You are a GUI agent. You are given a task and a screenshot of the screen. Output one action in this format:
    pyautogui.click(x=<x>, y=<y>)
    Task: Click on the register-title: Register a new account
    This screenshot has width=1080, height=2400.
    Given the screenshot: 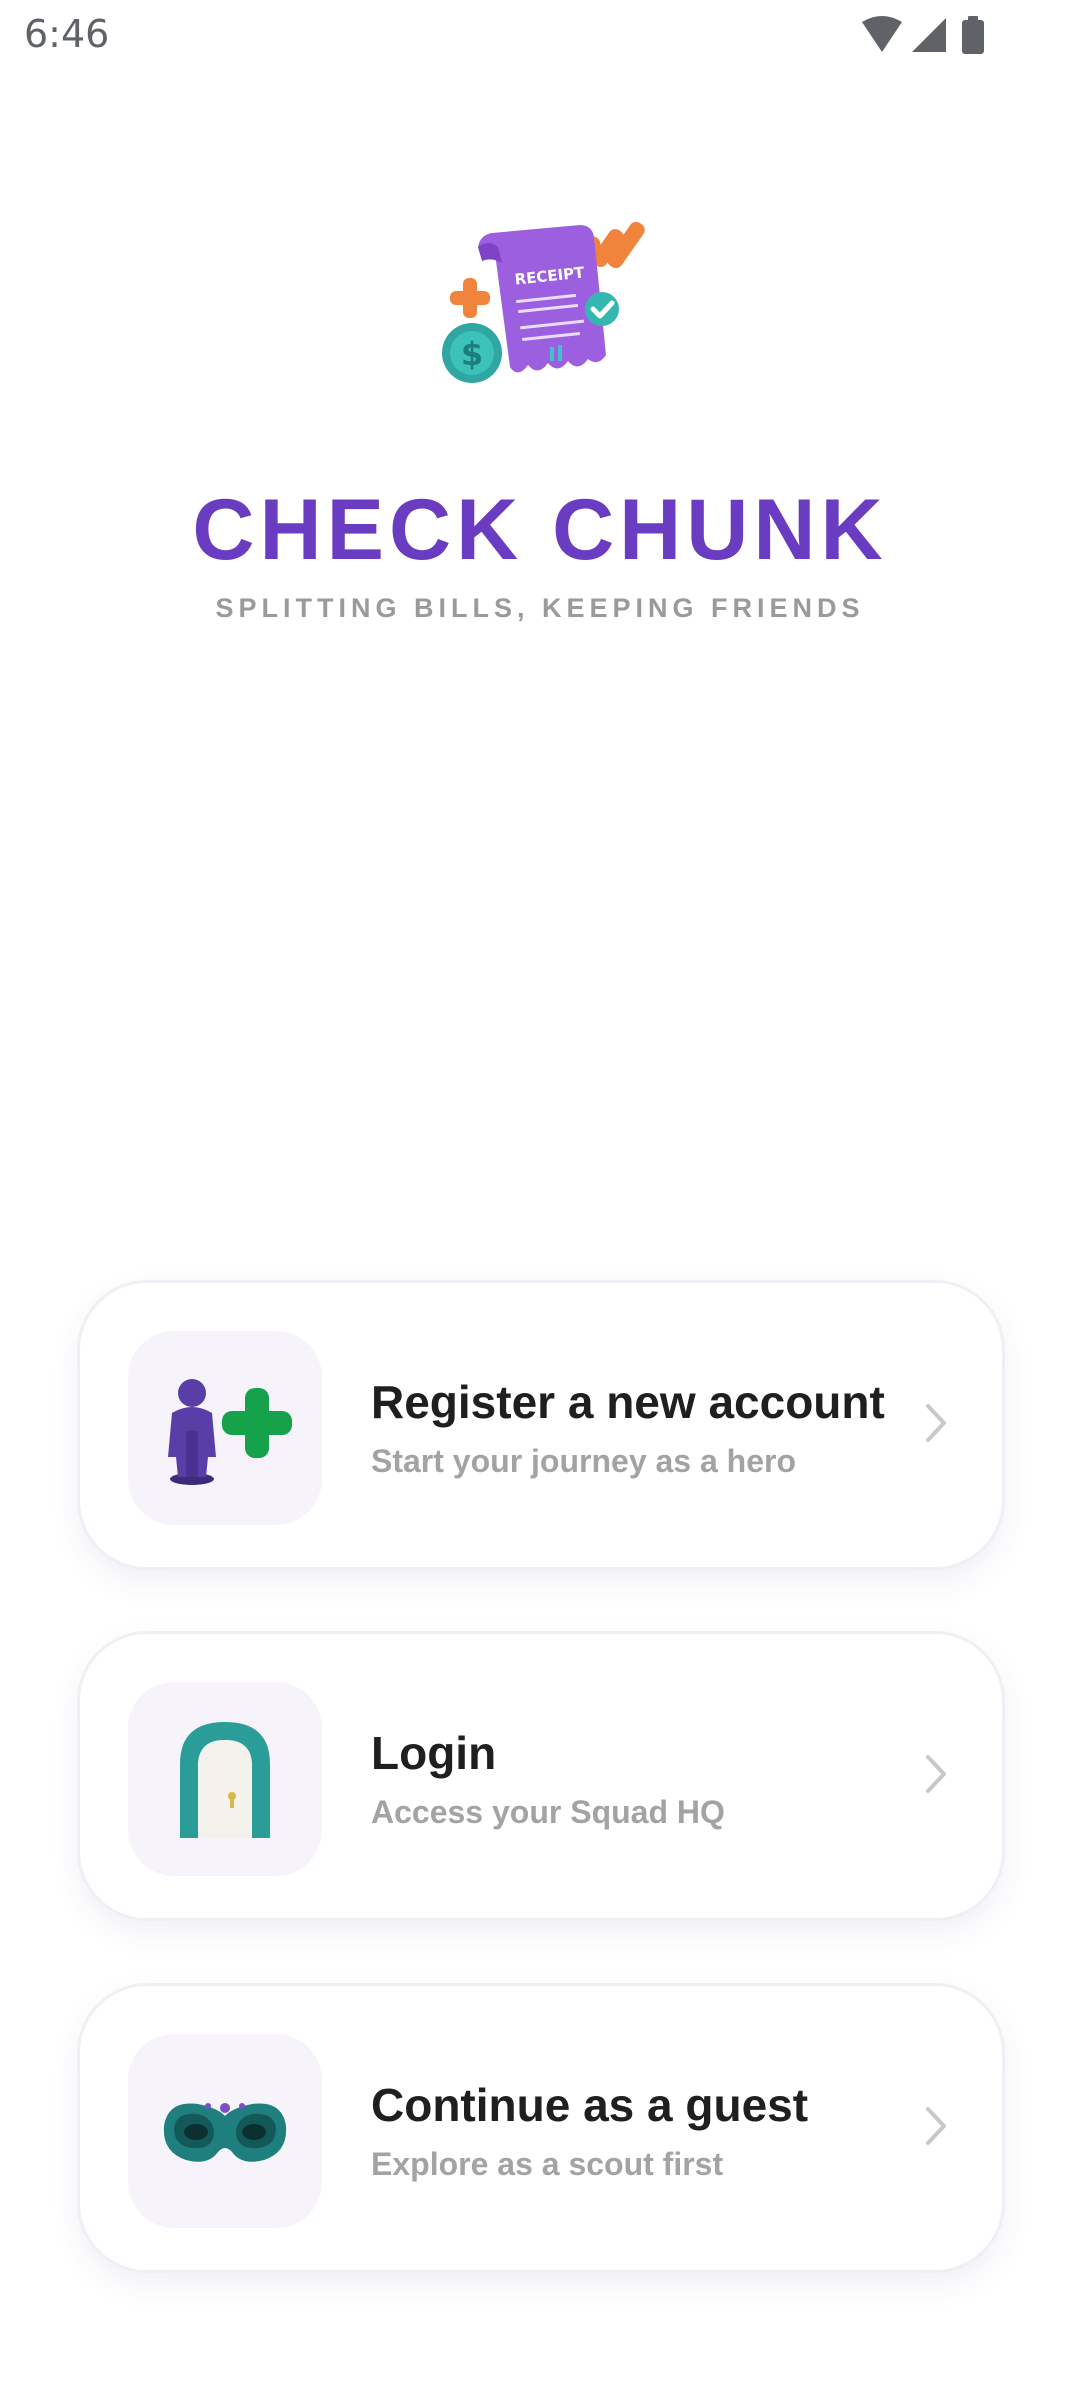 What is the action you would take?
    pyautogui.click(x=628, y=1402)
    